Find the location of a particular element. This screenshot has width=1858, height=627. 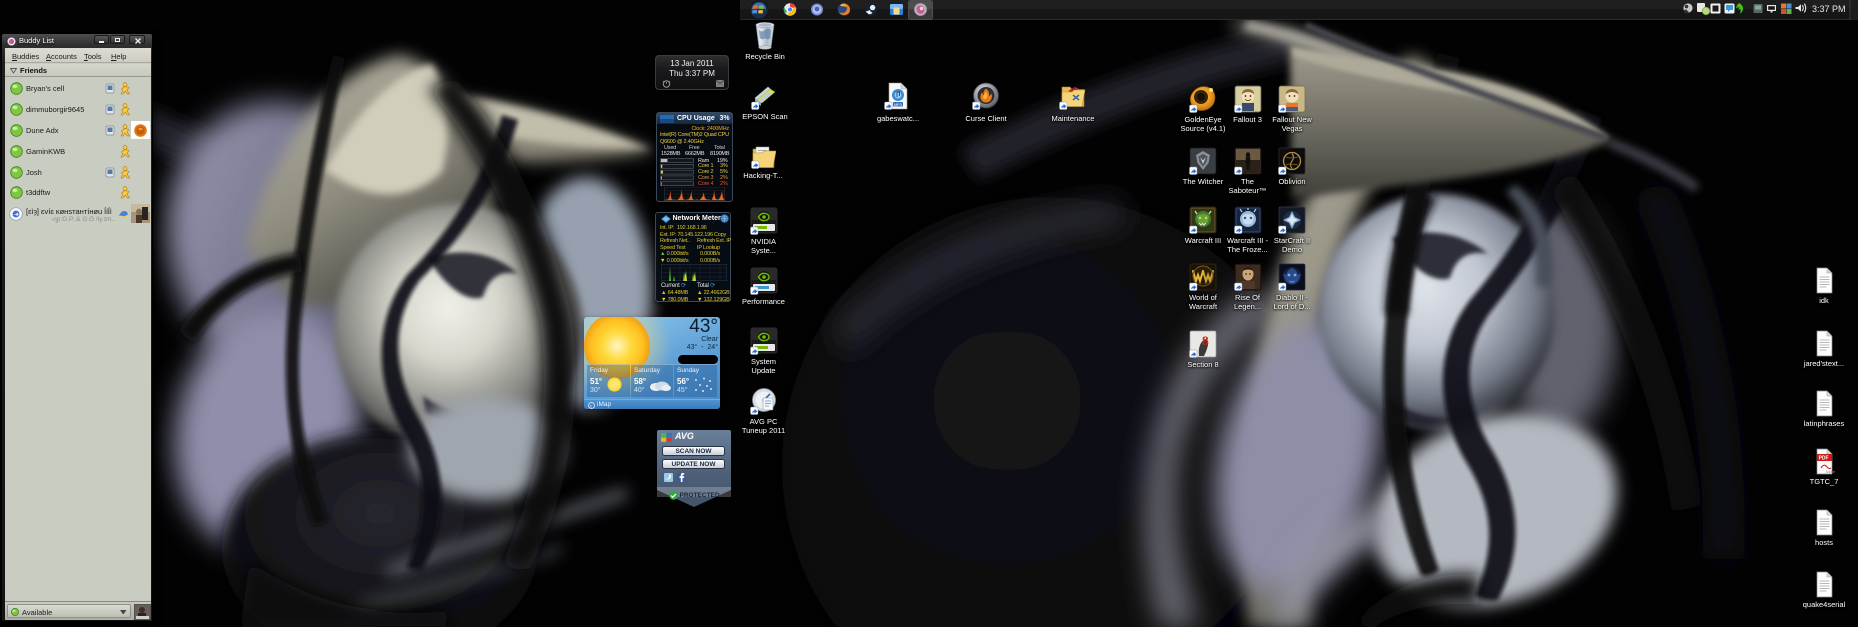

svg-text: c is located at coordinates (591, 405).